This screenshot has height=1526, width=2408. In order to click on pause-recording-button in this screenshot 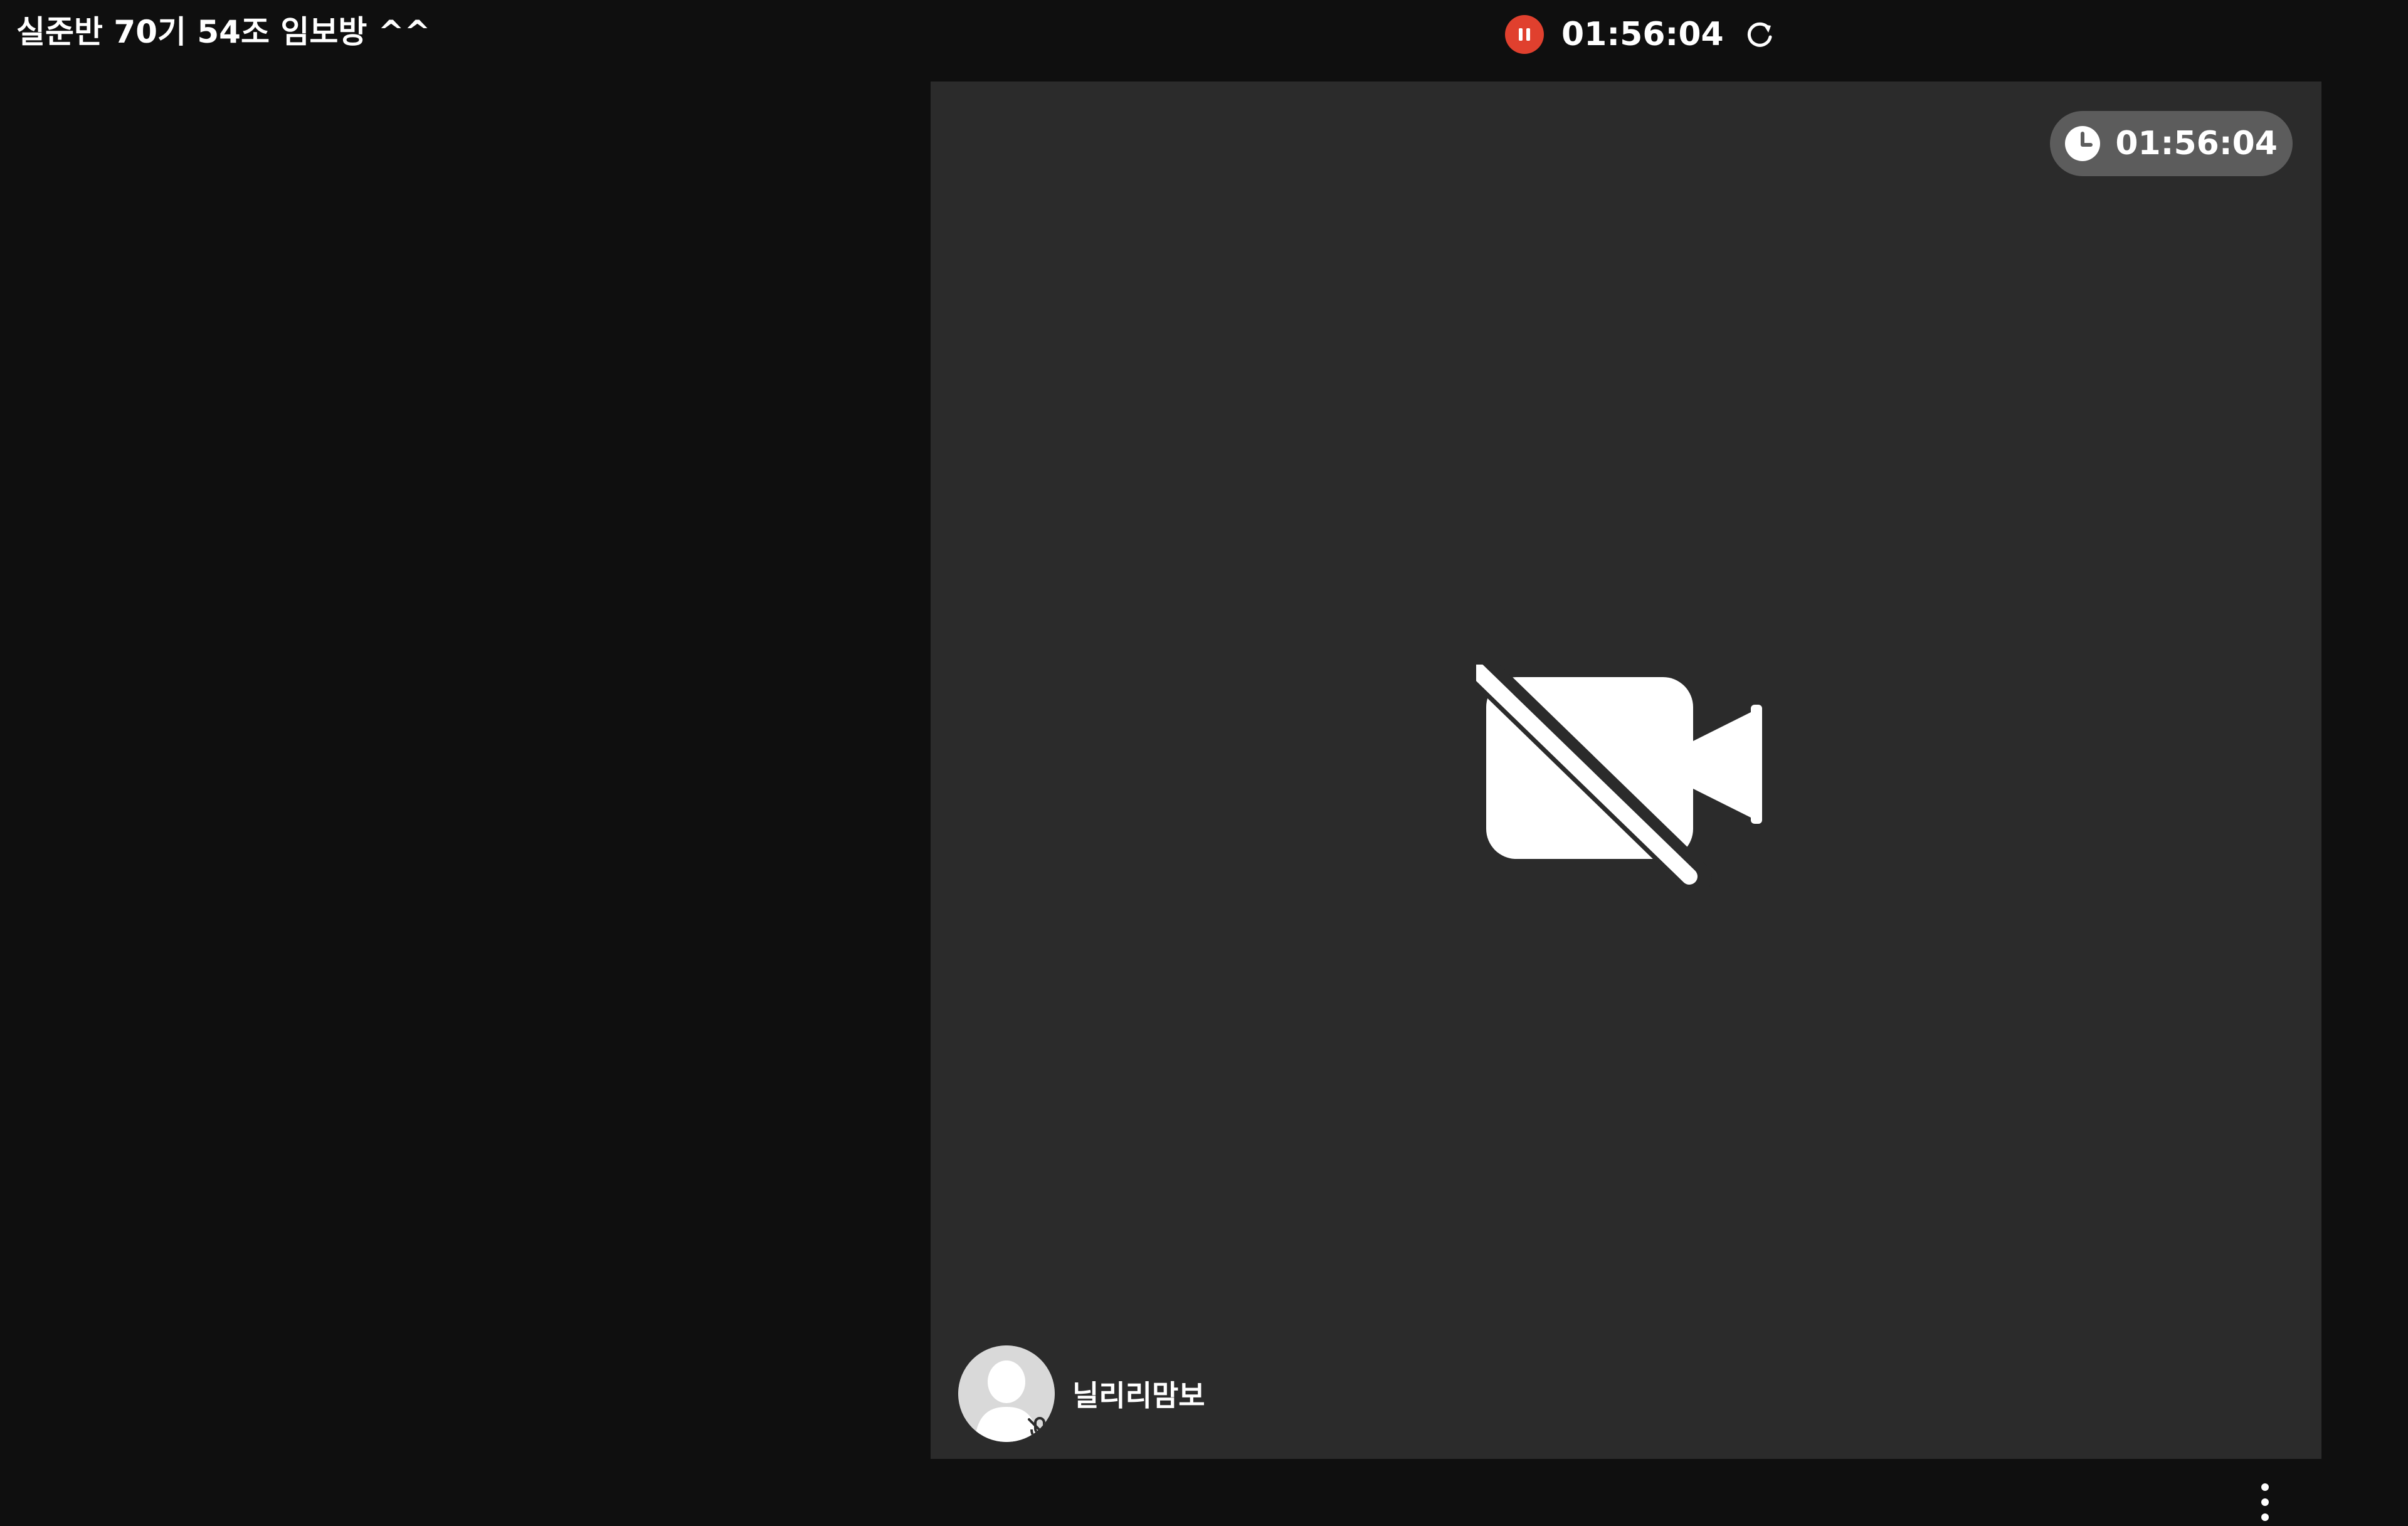, I will do `click(1524, 34)`.